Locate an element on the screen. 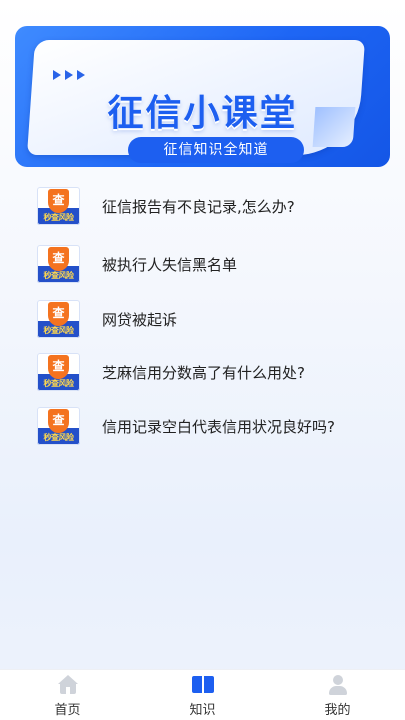 The width and height of the screenshot is (405, 720). article-item: 查 秒查风险 征信报告有不良记录,怎么办? is located at coordinates (207, 206).